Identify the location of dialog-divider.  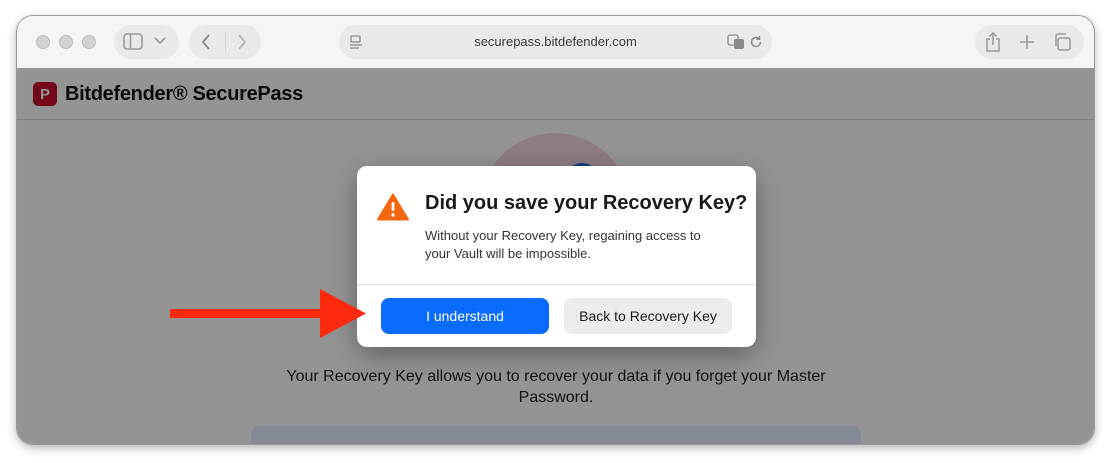
(556, 284).